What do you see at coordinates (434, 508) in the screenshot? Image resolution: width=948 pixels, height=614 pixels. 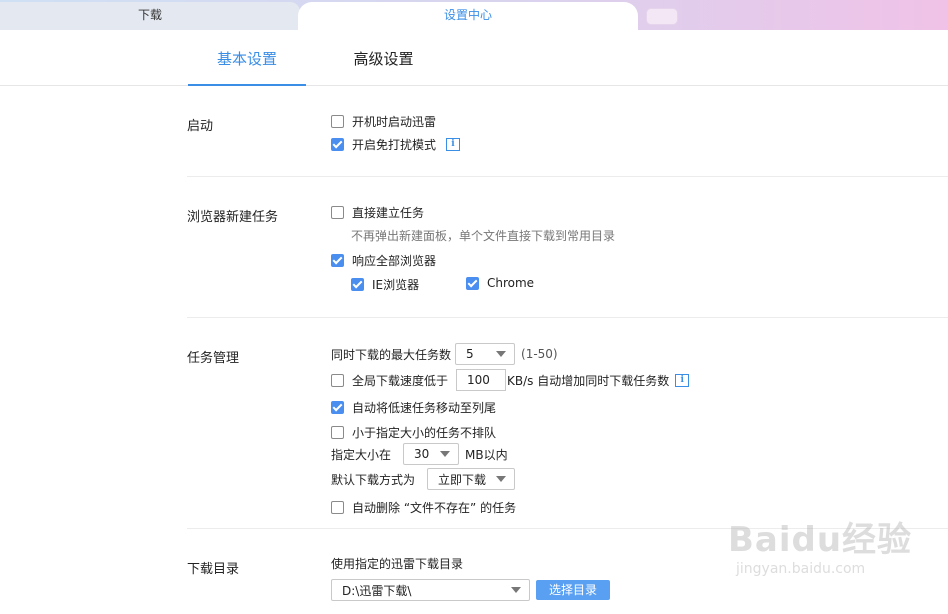 I see `option-label: 自动删除 “文件不存在” 的任务` at bounding box center [434, 508].